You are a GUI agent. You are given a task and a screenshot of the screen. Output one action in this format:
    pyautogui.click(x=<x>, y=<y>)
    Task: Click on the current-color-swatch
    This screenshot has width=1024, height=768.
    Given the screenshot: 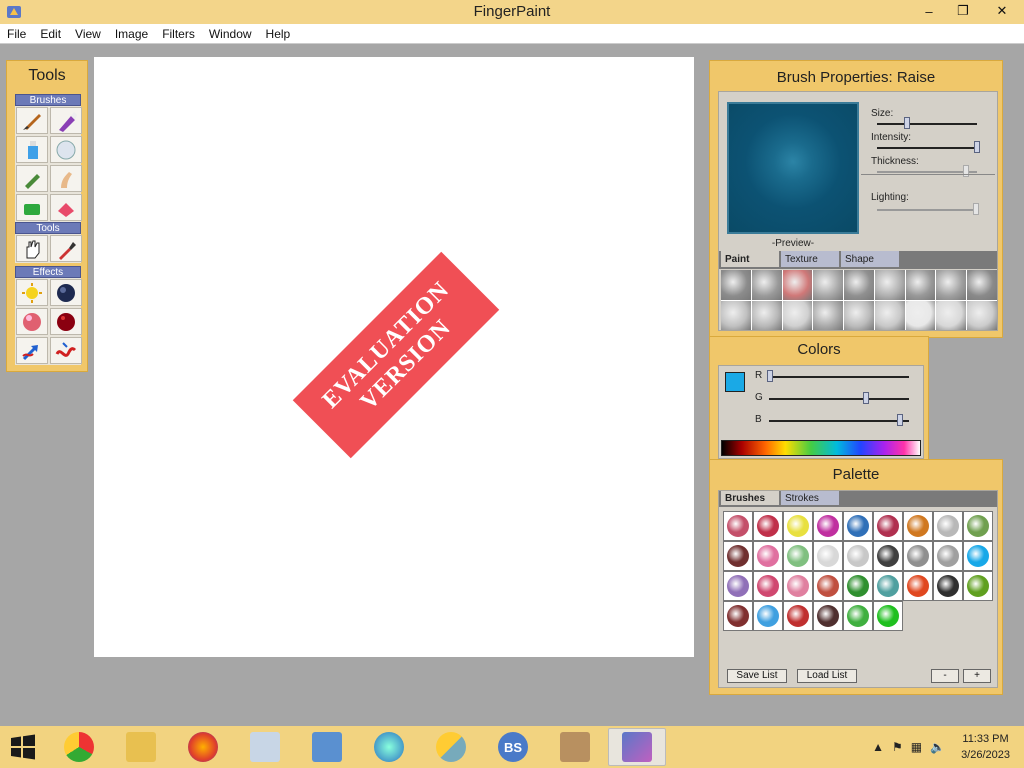 What is the action you would take?
    pyautogui.click(x=735, y=382)
    